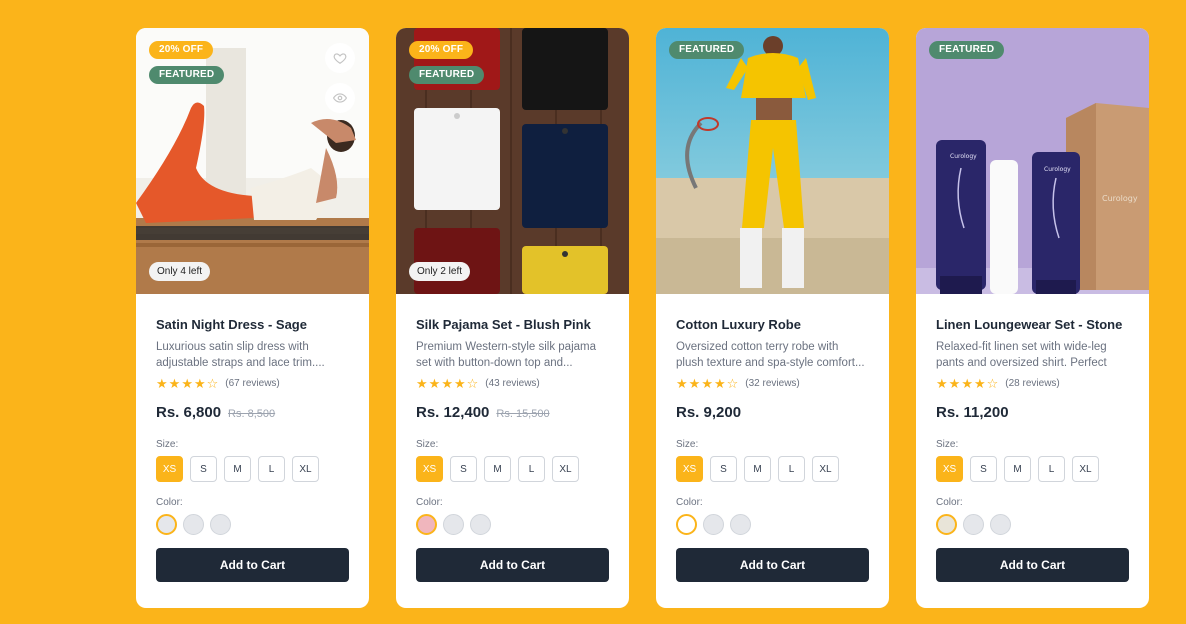 This screenshot has height=624, width=1186. I want to click on price-row: Rs. 9,200, so click(772, 413).